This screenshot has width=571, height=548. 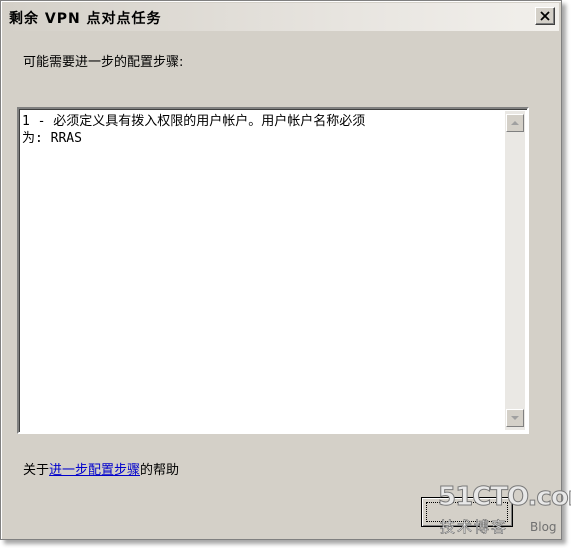 I want to click on close-icon, so click(x=545, y=16).